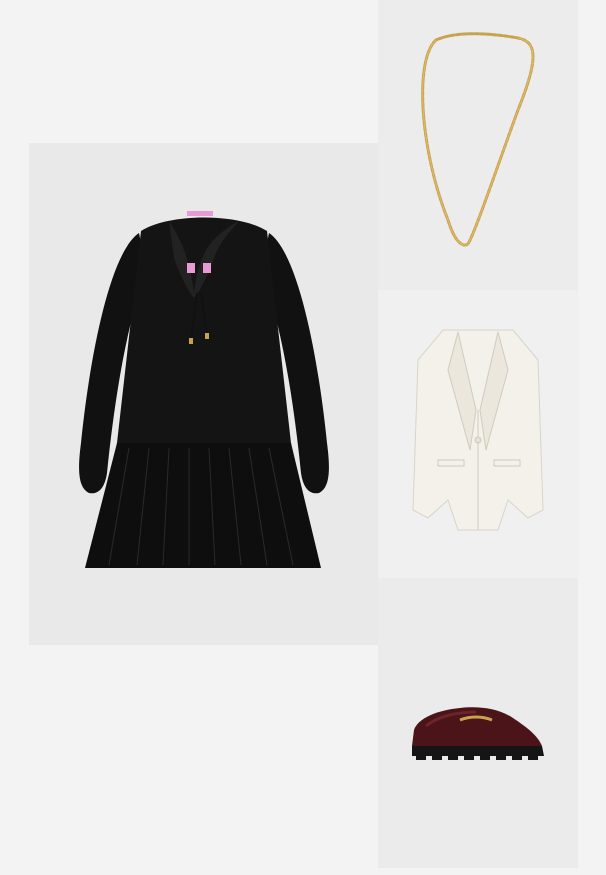 This screenshot has width=606, height=875. Describe the element at coordinates (478, 733) in the screenshot. I see `burgundy-loafer-icon` at that location.